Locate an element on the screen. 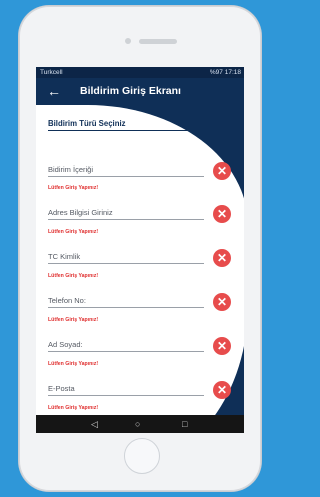  nav-home-icon: ○ is located at coordinates (137, 424).